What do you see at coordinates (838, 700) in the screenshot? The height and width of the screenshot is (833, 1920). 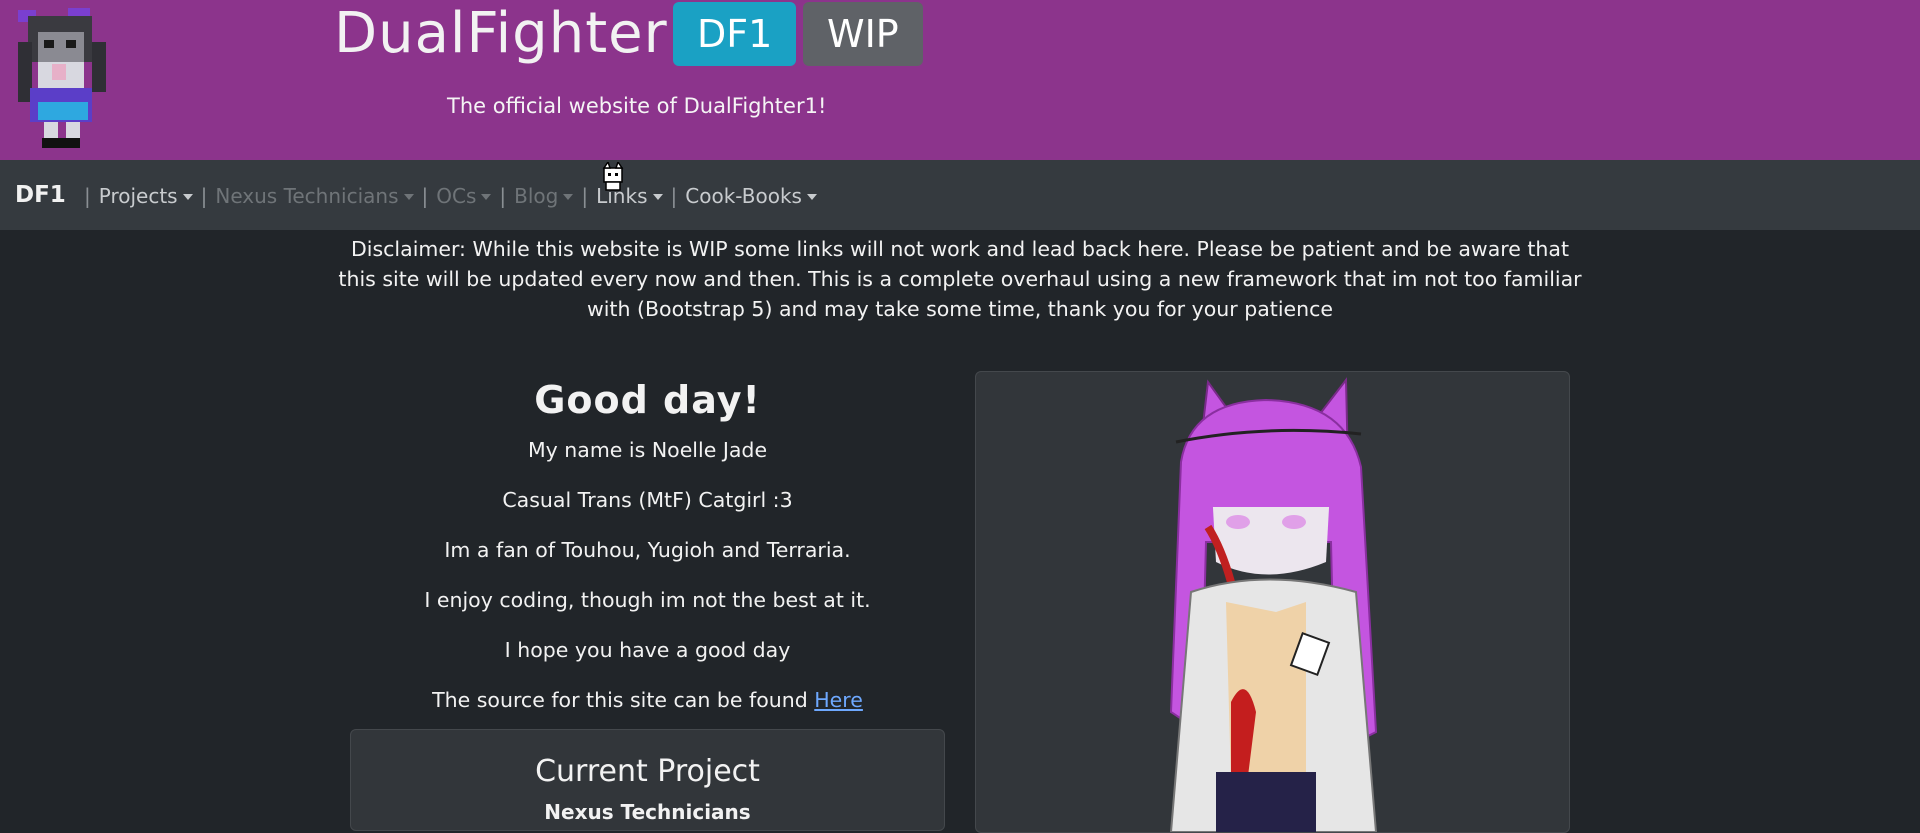 I see `source-link: Here` at bounding box center [838, 700].